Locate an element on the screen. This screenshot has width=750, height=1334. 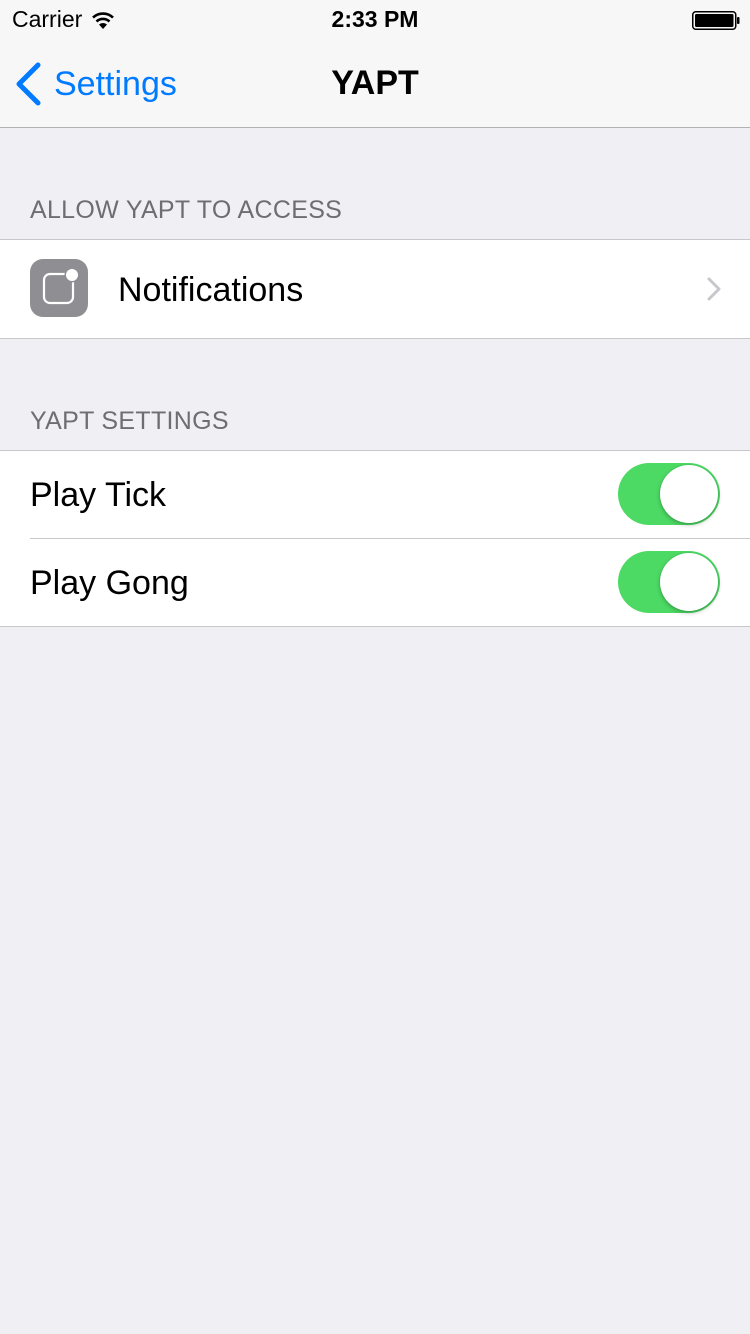
play-tick-label: Play Tick is located at coordinates (98, 495).